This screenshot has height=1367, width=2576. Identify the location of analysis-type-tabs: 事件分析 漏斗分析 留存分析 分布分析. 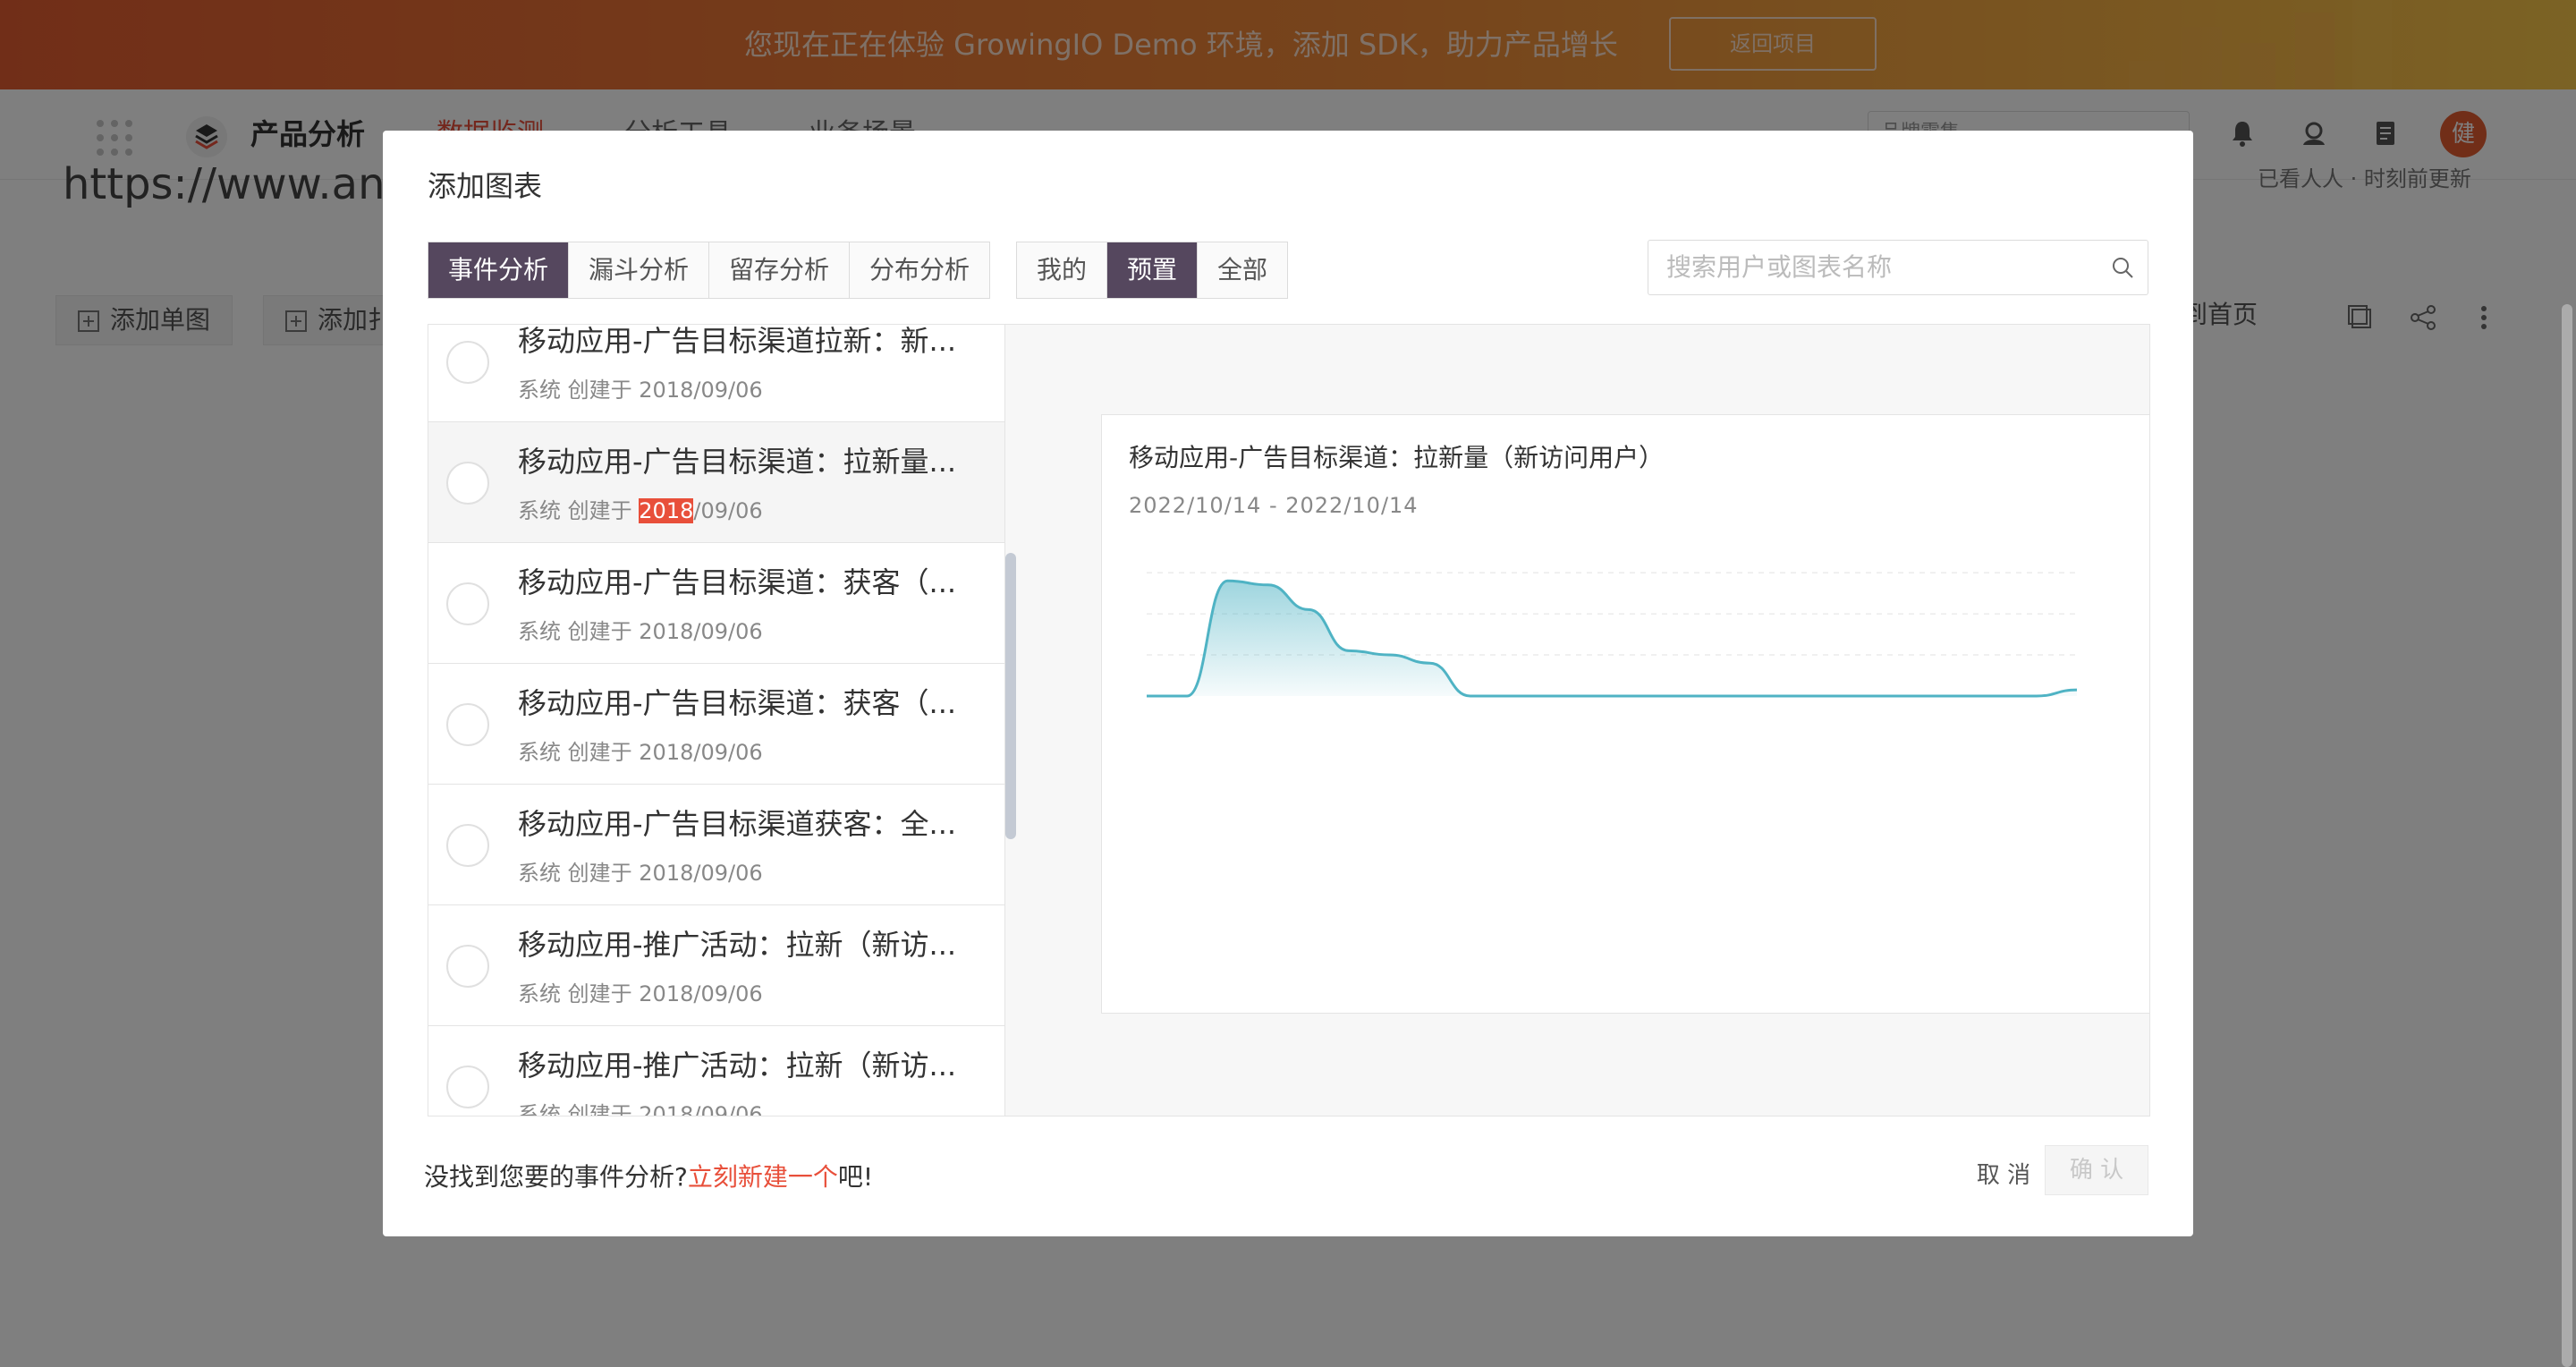
(709, 270).